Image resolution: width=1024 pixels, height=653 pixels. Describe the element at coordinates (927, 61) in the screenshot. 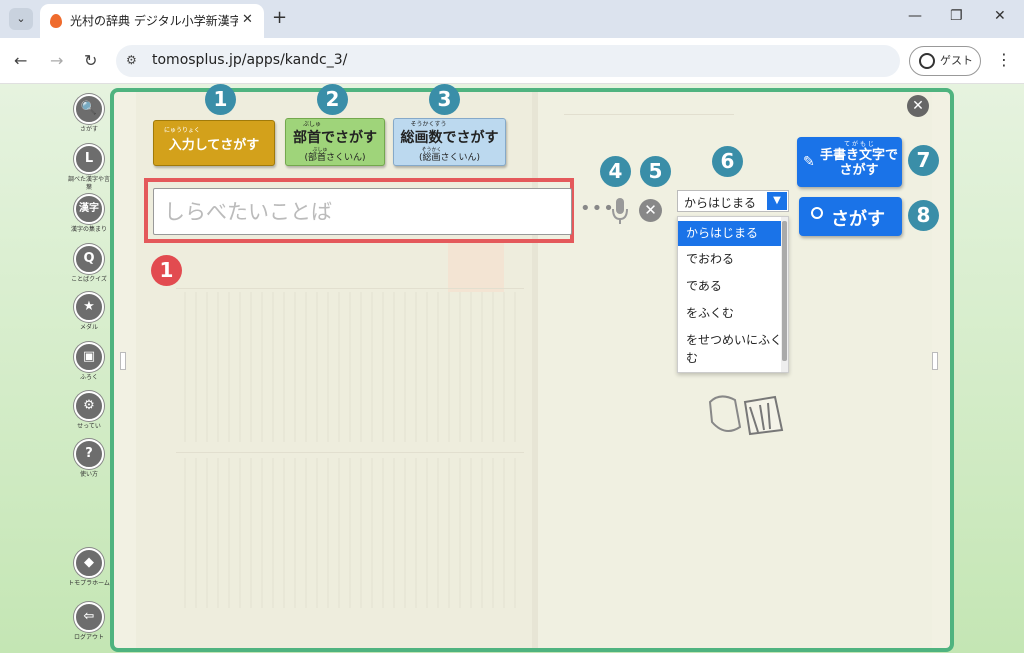

I see `profile-icon` at that location.